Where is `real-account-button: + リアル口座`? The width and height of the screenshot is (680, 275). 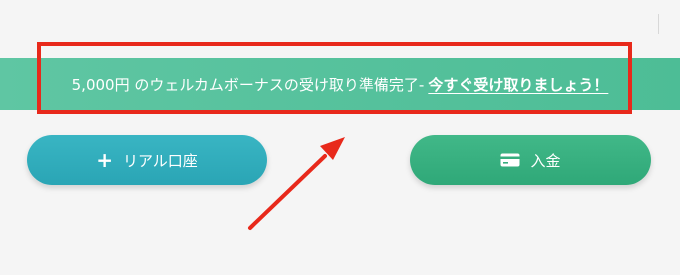 real-account-button: + リアル口座 is located at coordinates (147, 160).